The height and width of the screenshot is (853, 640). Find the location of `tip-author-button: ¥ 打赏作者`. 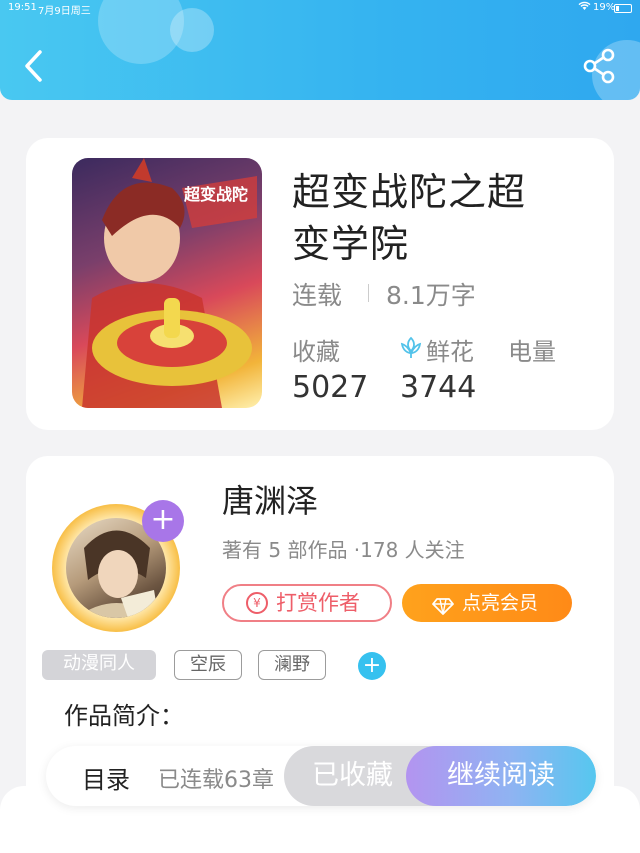

tip-author-button: ¥ 打赏作者 is located at coordinates (307, 603).